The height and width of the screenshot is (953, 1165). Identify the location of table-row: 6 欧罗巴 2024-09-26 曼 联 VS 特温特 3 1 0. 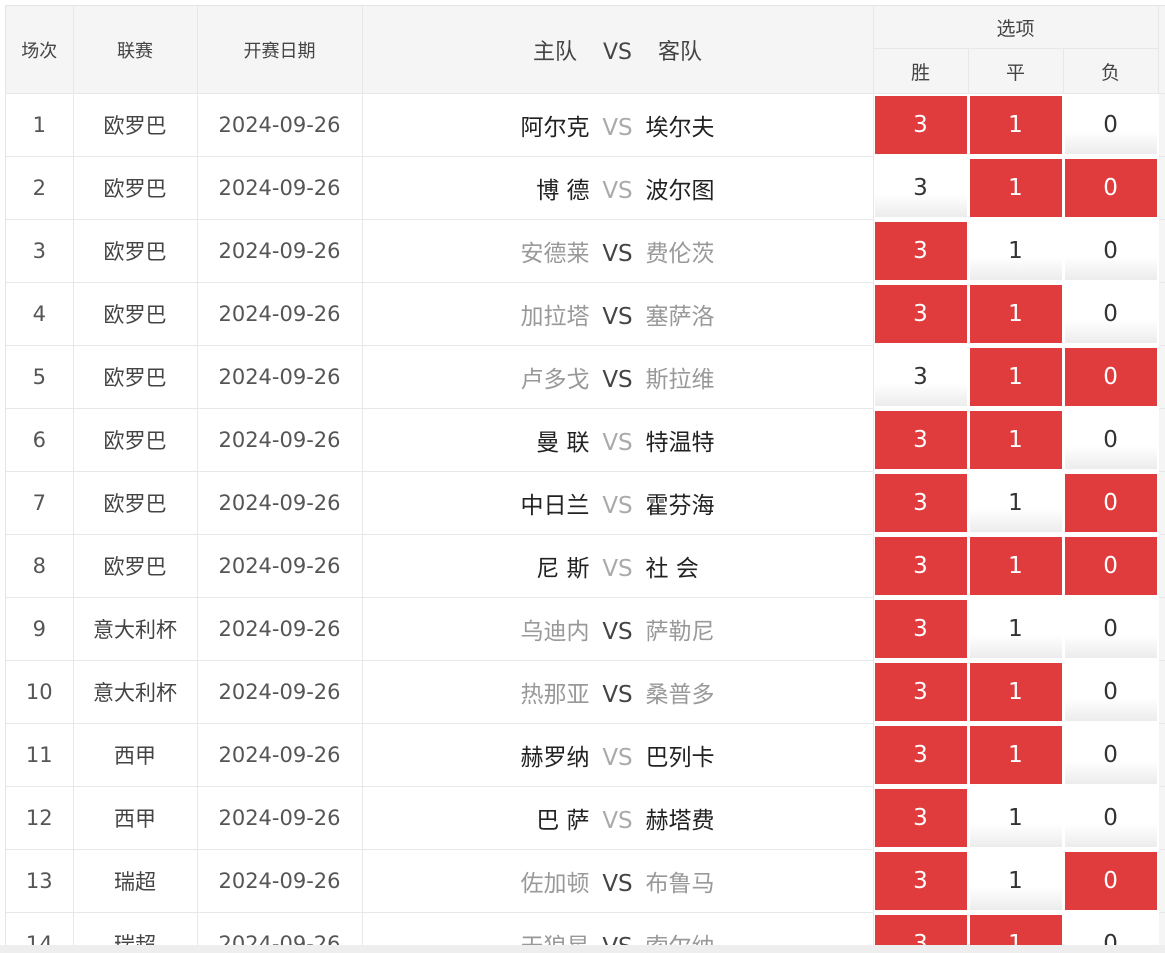
(585, 440).